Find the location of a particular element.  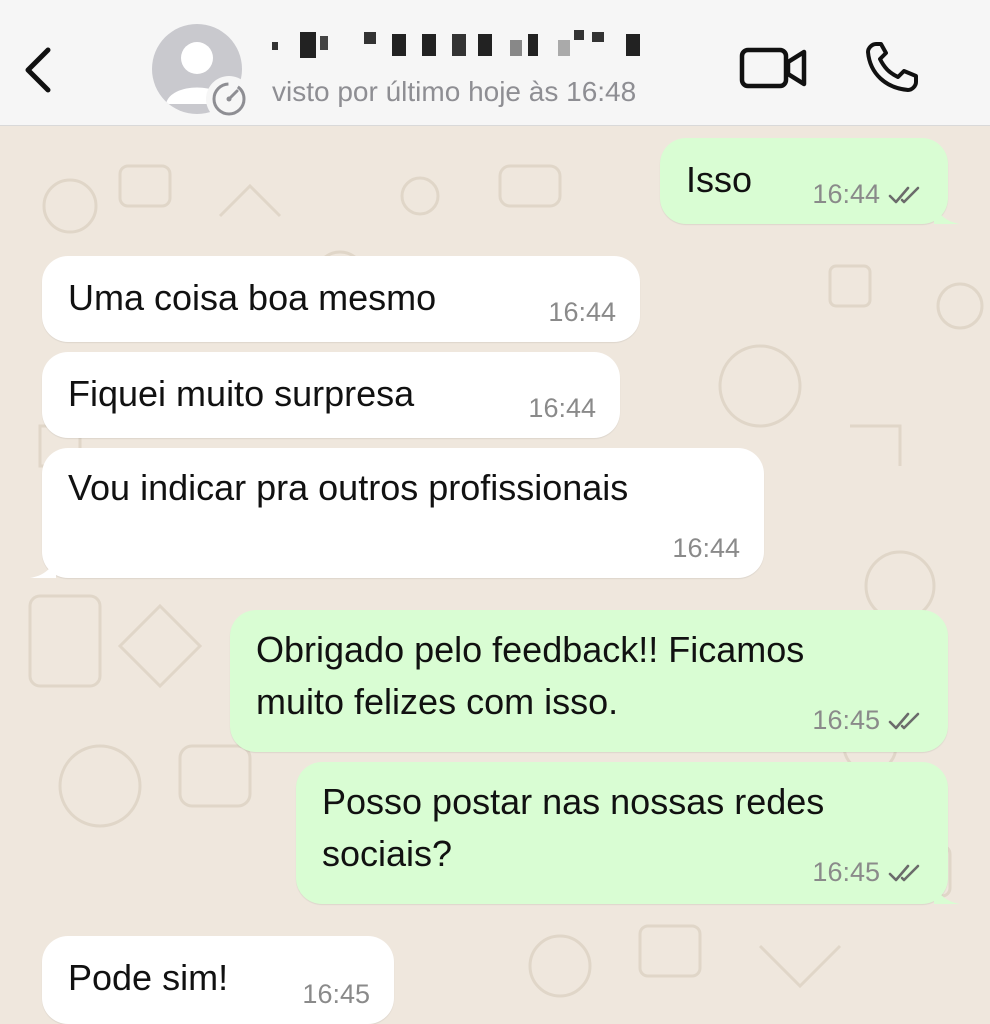

phone-icon is located at coordinates (892, 67).